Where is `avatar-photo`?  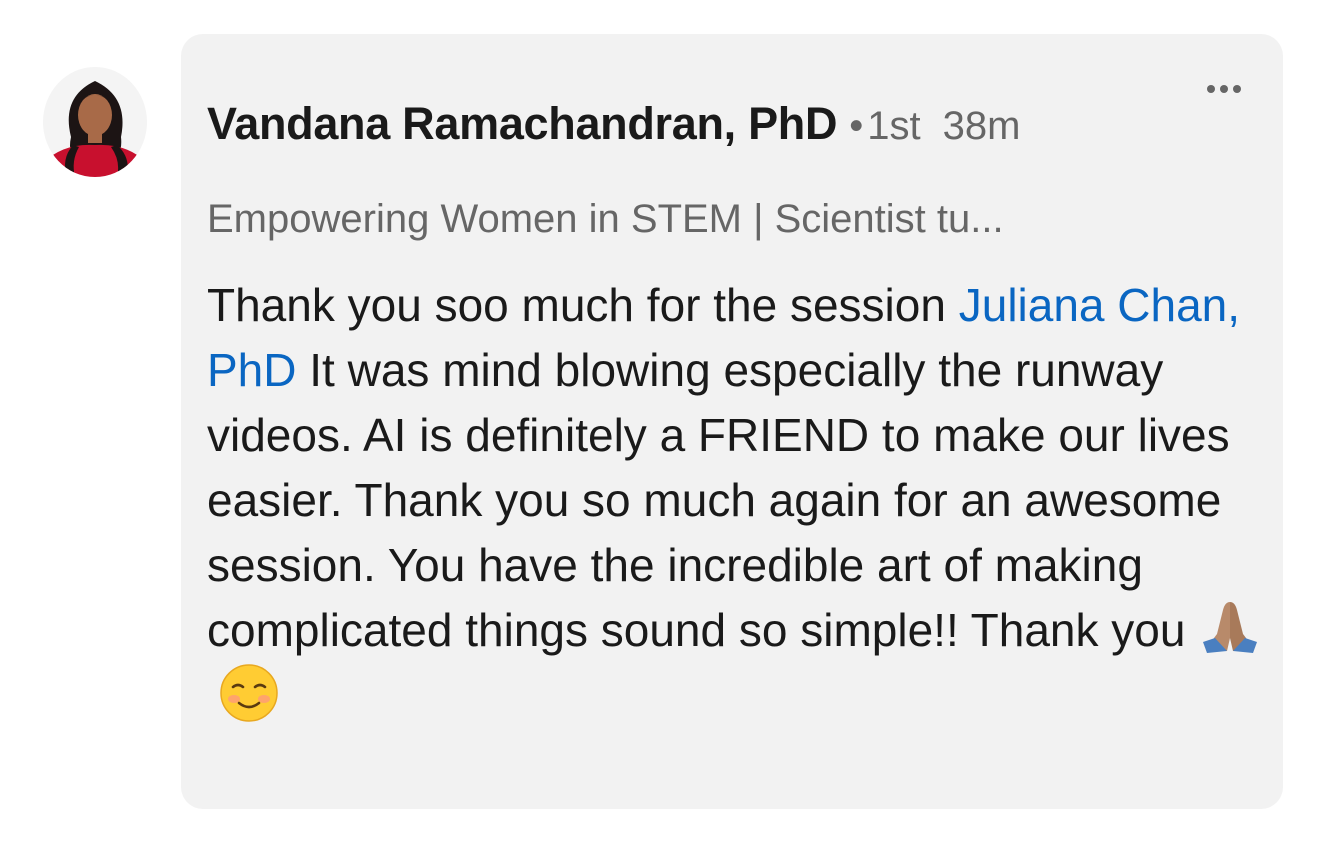
avatar-photo is located at coordinates (95, 122).